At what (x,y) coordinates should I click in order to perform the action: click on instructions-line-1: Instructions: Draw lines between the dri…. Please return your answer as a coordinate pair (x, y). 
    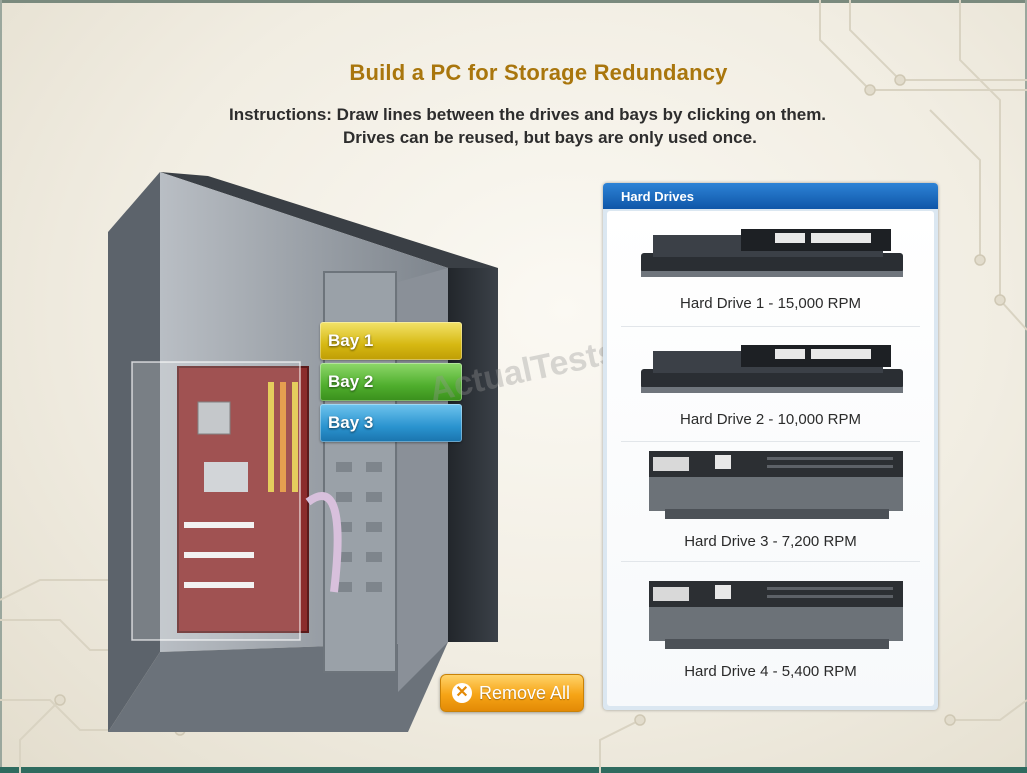
    Looking at the image, I should click on (528, 114).